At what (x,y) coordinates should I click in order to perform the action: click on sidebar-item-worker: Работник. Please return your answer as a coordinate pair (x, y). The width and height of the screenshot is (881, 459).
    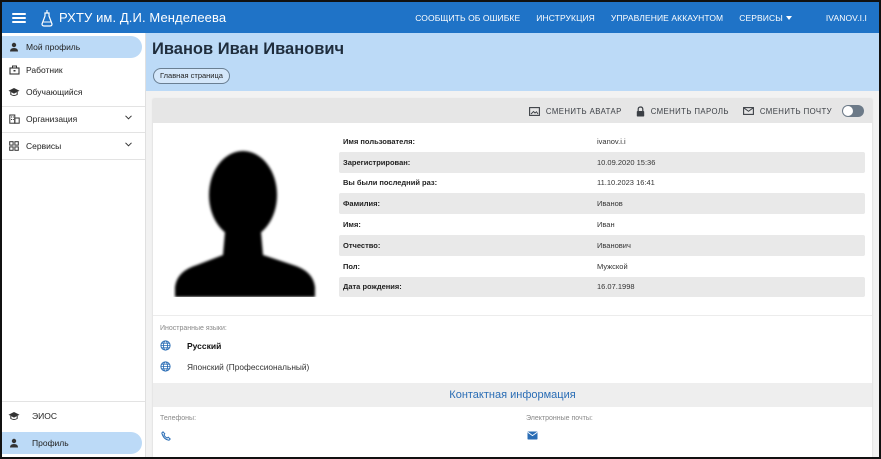
    Looking at the image, I should click on (72, 70).